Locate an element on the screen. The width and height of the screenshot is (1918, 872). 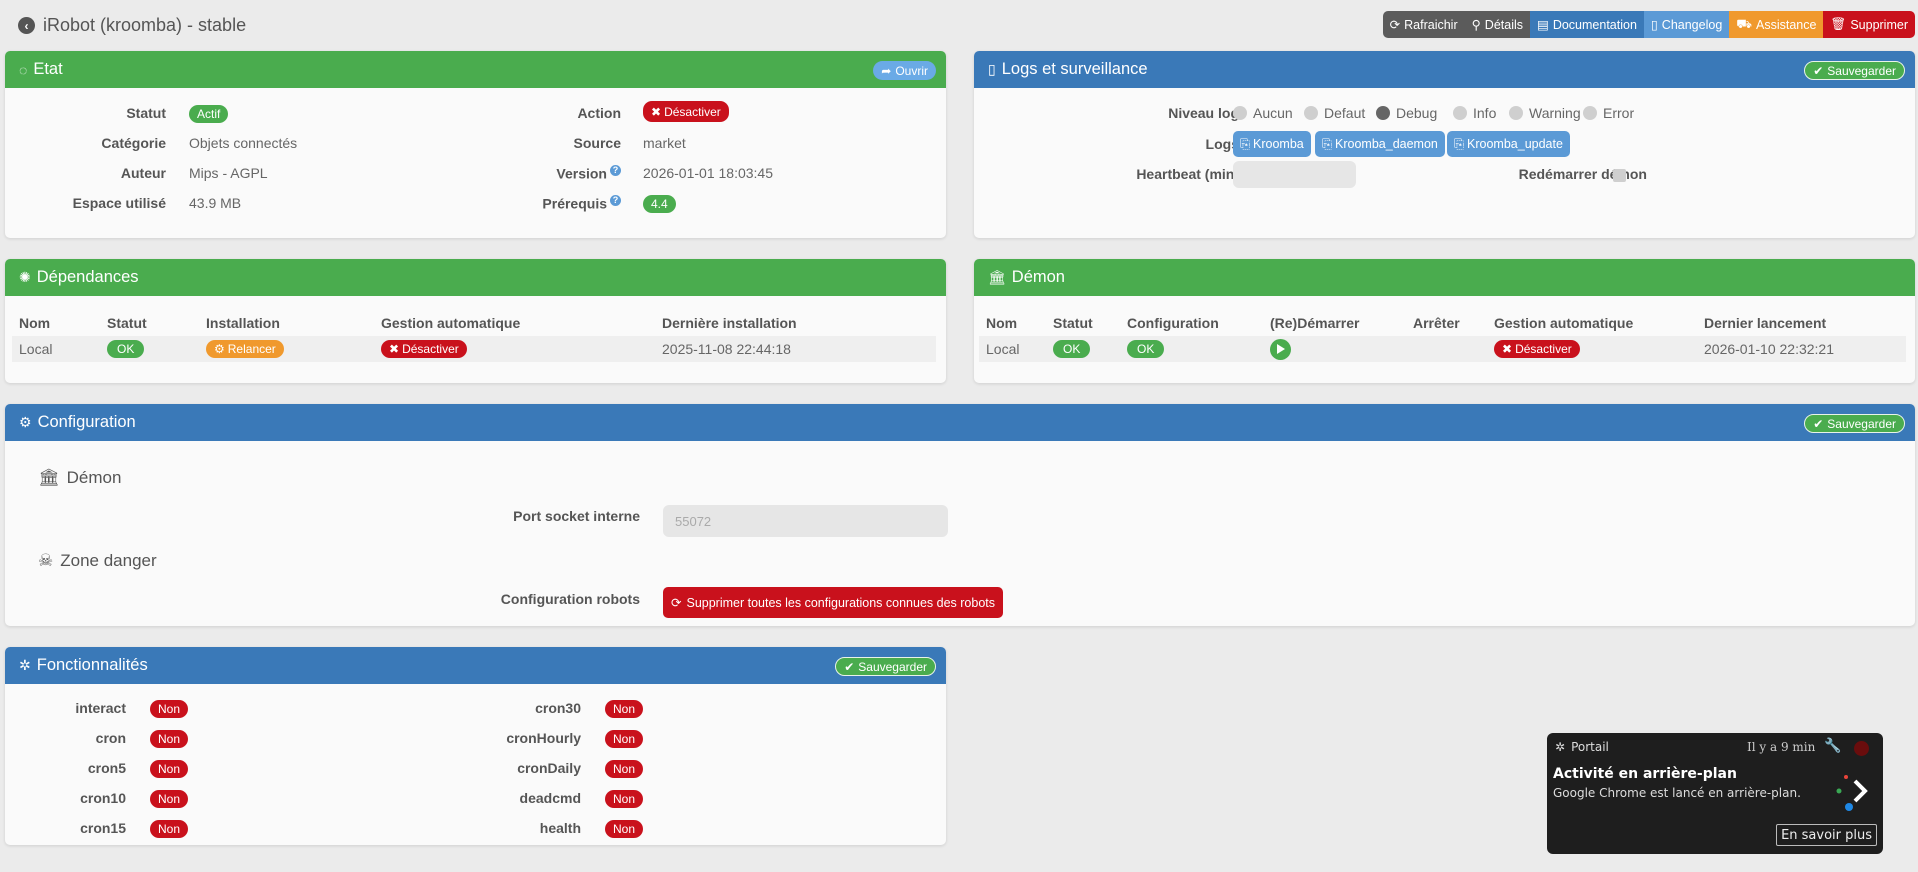
log-label: Kroomba is located at coordinates (1278, 144).